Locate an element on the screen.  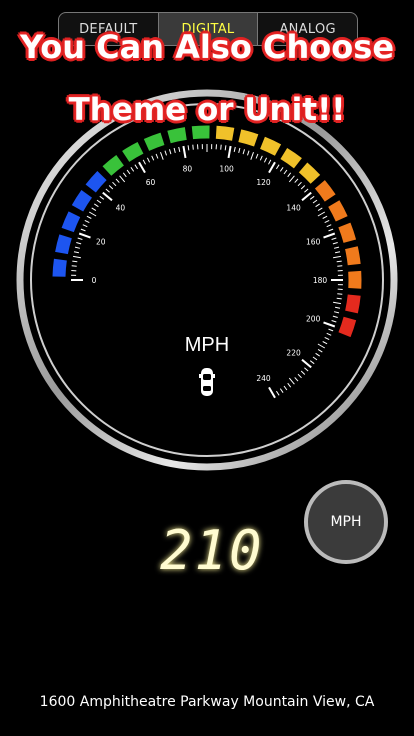
gauge-tick-label: 20 is located at coordinates (101, 241).